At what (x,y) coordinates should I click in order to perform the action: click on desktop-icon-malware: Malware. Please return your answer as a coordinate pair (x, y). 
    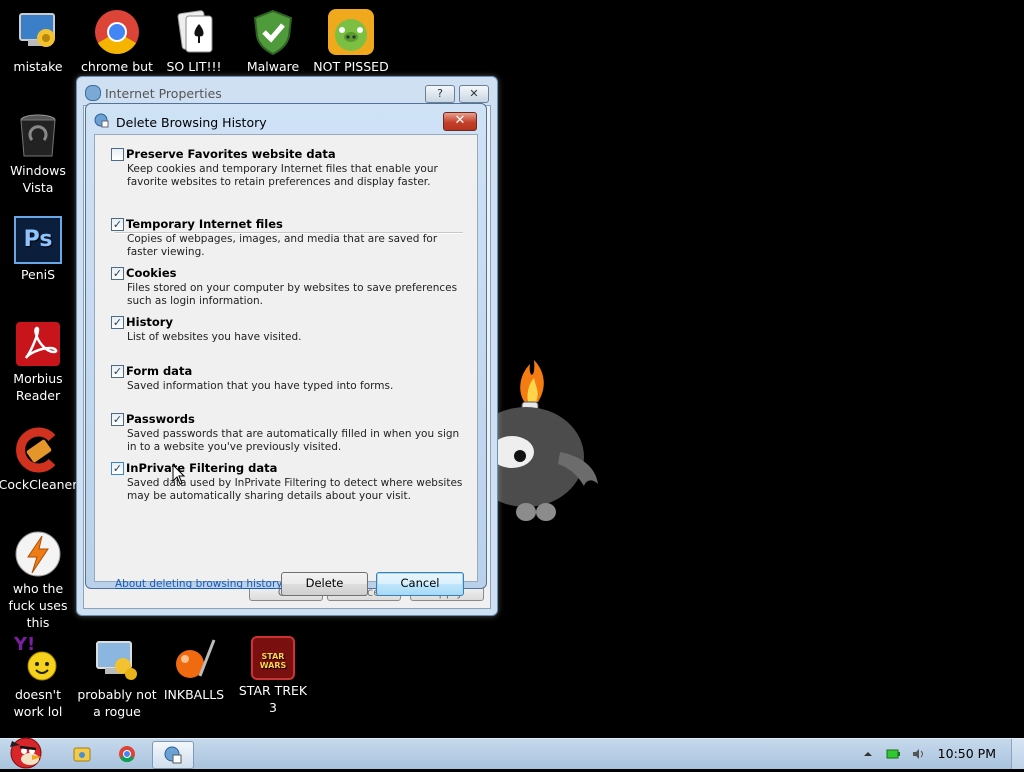
    Looking at the image, I should click on (273, 41).